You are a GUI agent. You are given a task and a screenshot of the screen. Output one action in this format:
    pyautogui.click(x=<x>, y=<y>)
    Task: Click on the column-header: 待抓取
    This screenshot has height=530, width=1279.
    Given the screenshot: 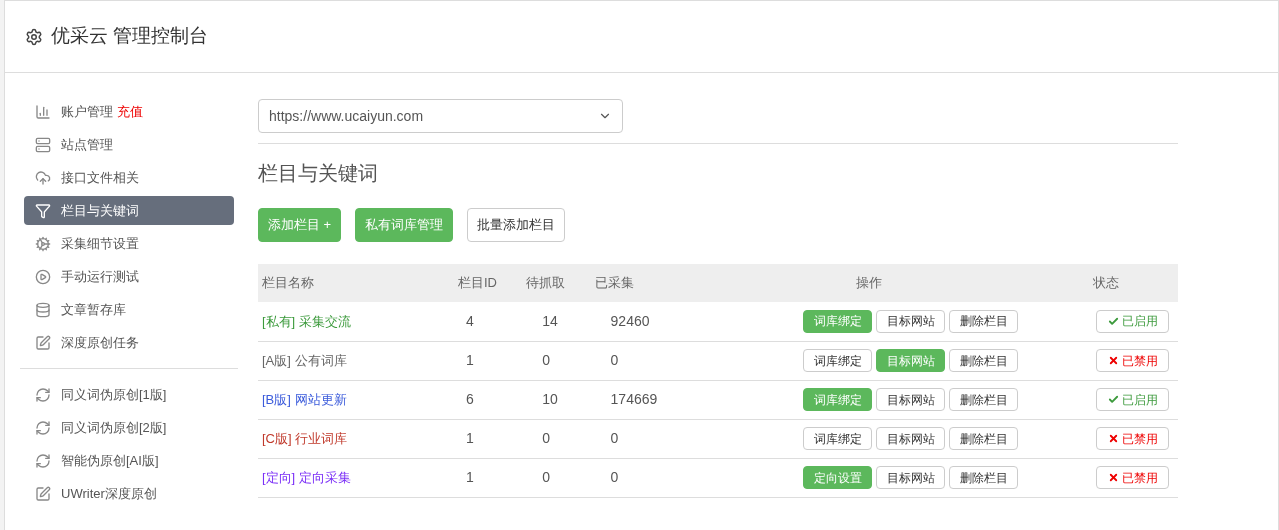 What is the action you would take?
    pyautogui.click(x=546, y=283)
    